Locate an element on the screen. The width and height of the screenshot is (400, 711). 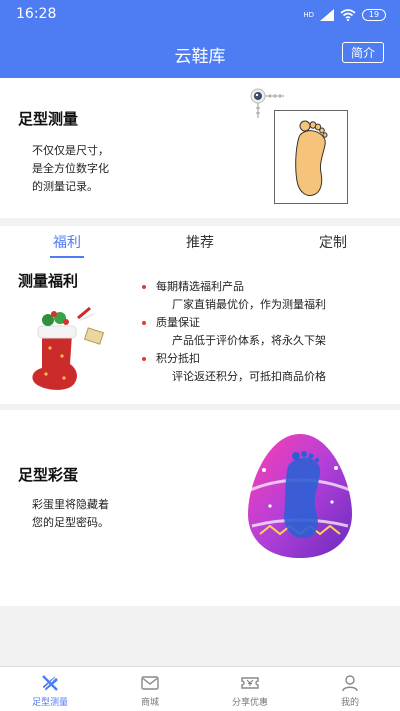
tabbar-item-mall: 商城 is located at coordinates (150, 689).